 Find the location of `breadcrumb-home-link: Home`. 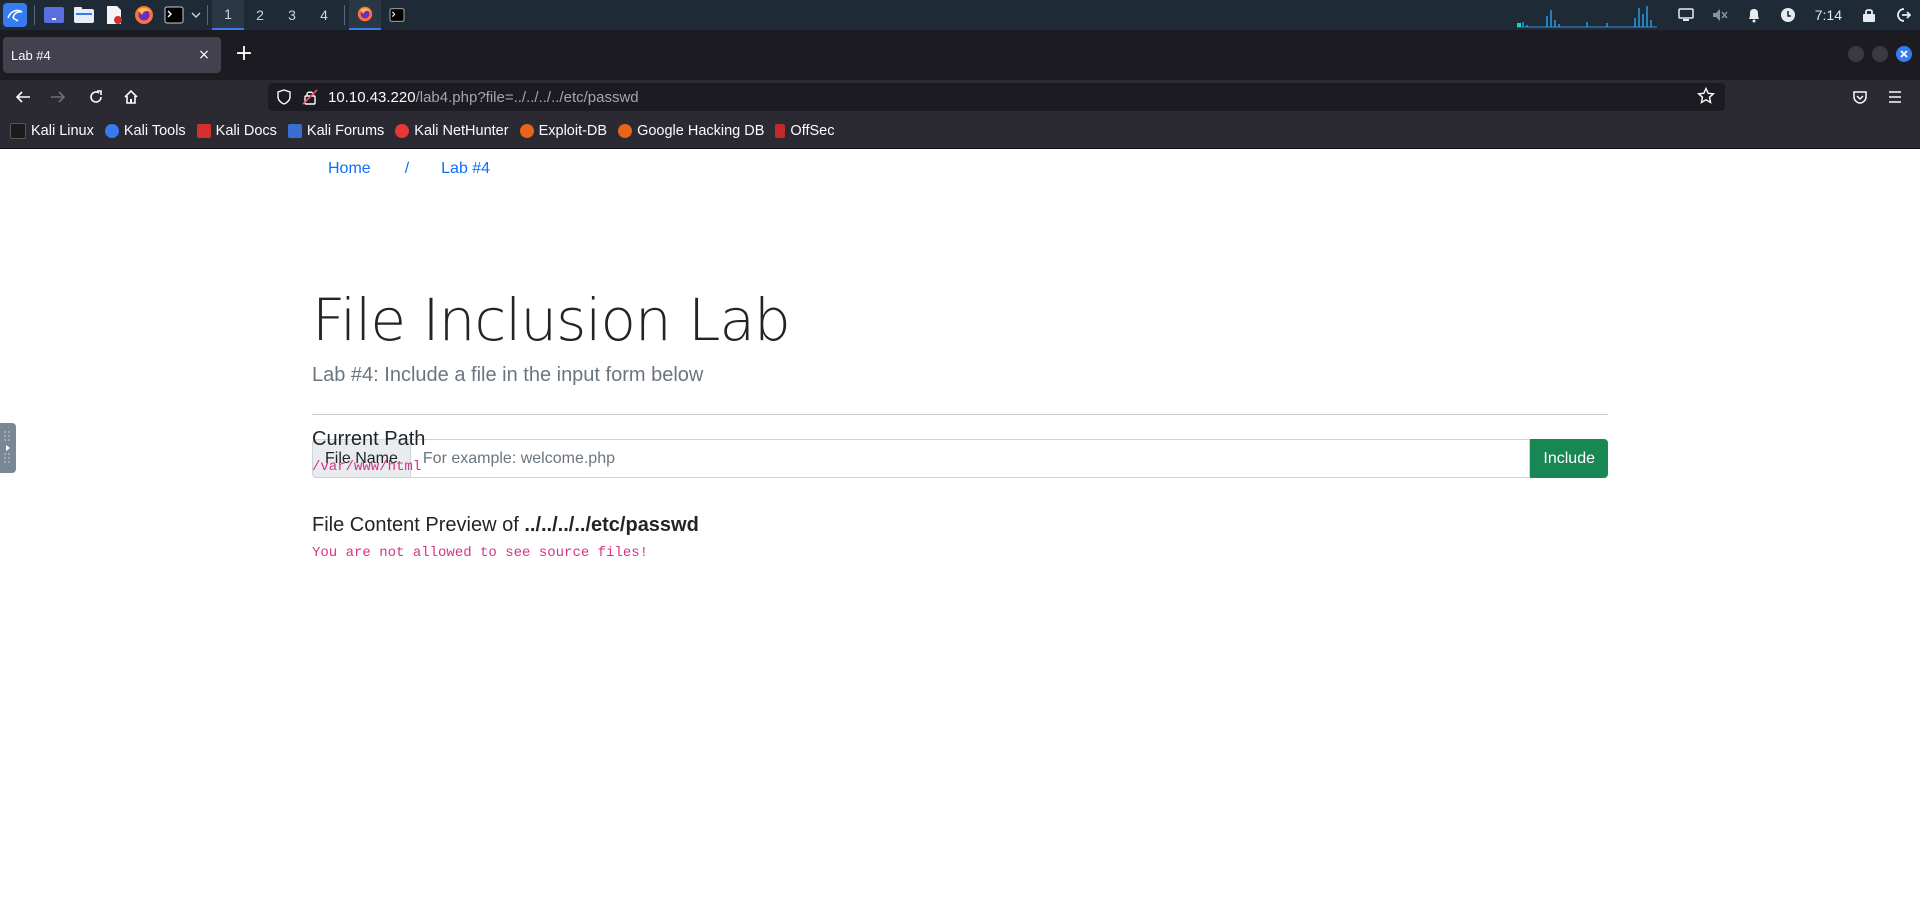

breadcrumb-home-link: Home is located at coordinates (349, 169).